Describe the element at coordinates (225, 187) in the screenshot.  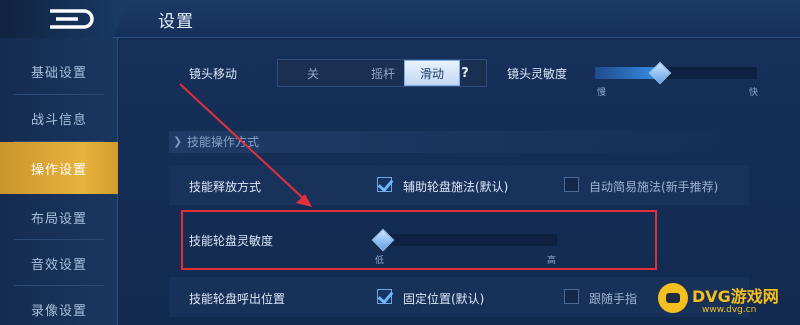
I see `cast-mode-label: 技能释放方式` at that location.